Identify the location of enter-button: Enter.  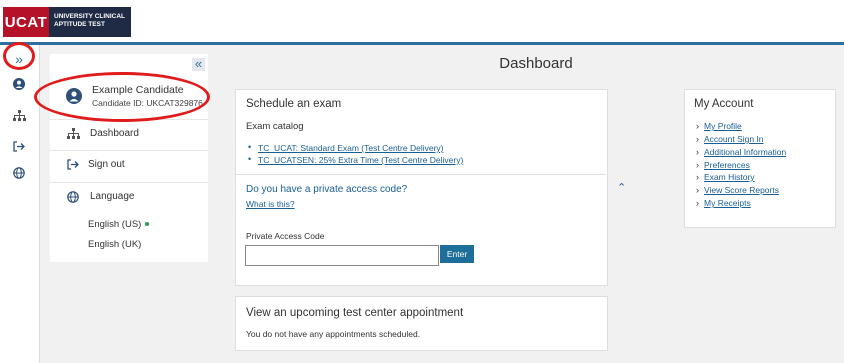
(457, 254).